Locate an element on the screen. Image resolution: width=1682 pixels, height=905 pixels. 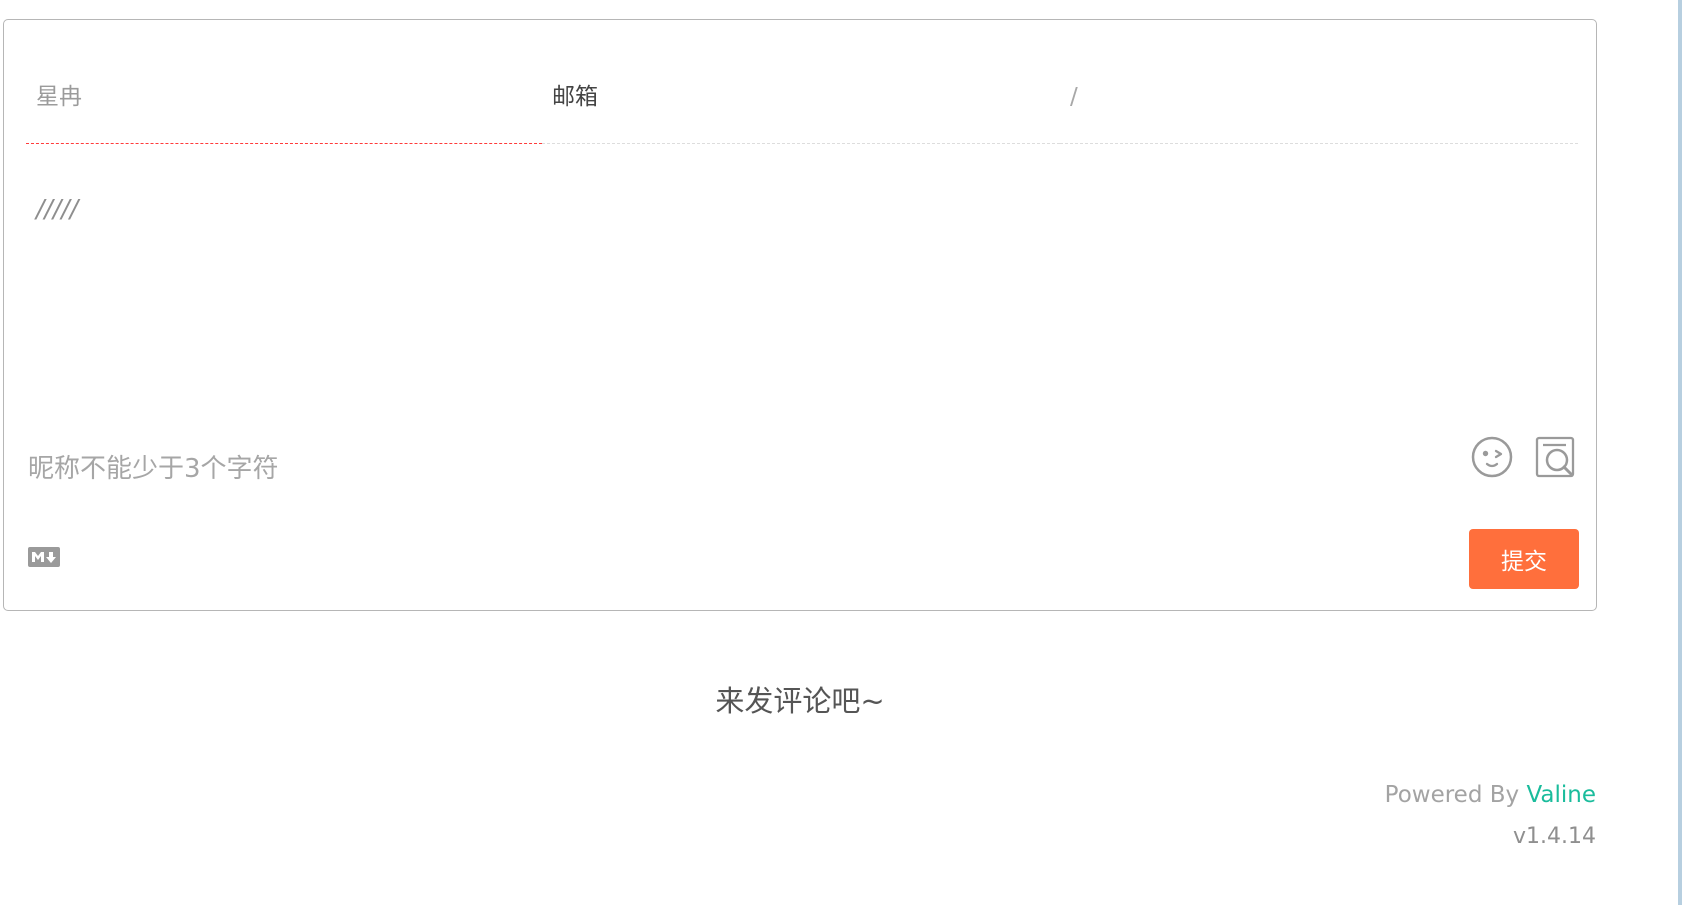
comment-header-fields is located at coordinates (802, 101).